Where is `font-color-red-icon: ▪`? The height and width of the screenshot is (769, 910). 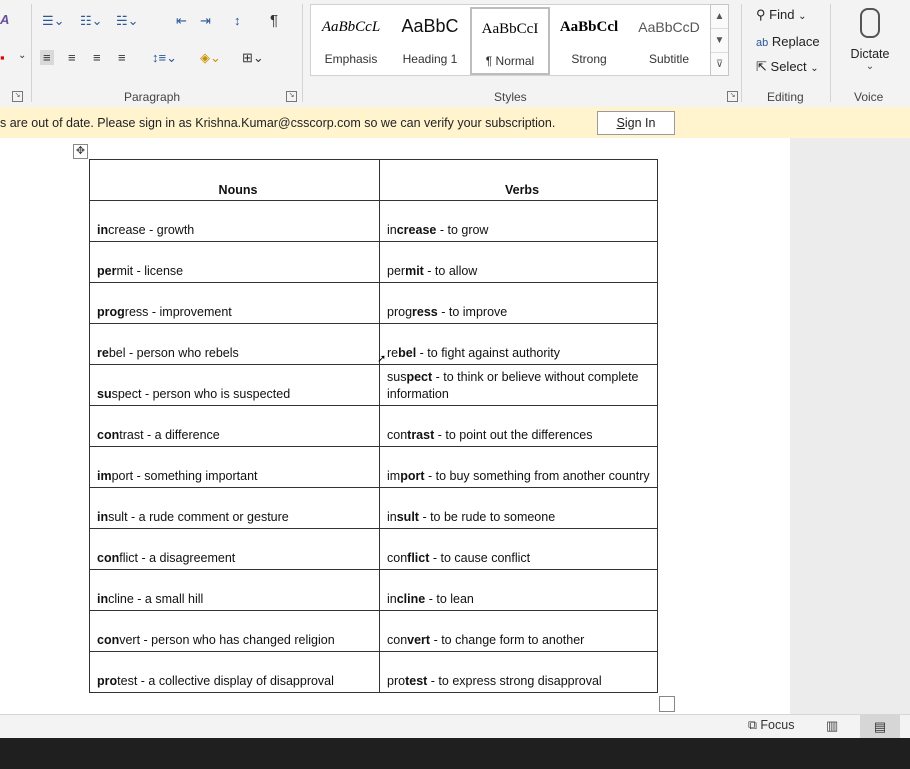 font-color-red-icon: ▪ is located at coordinates (2, 57).